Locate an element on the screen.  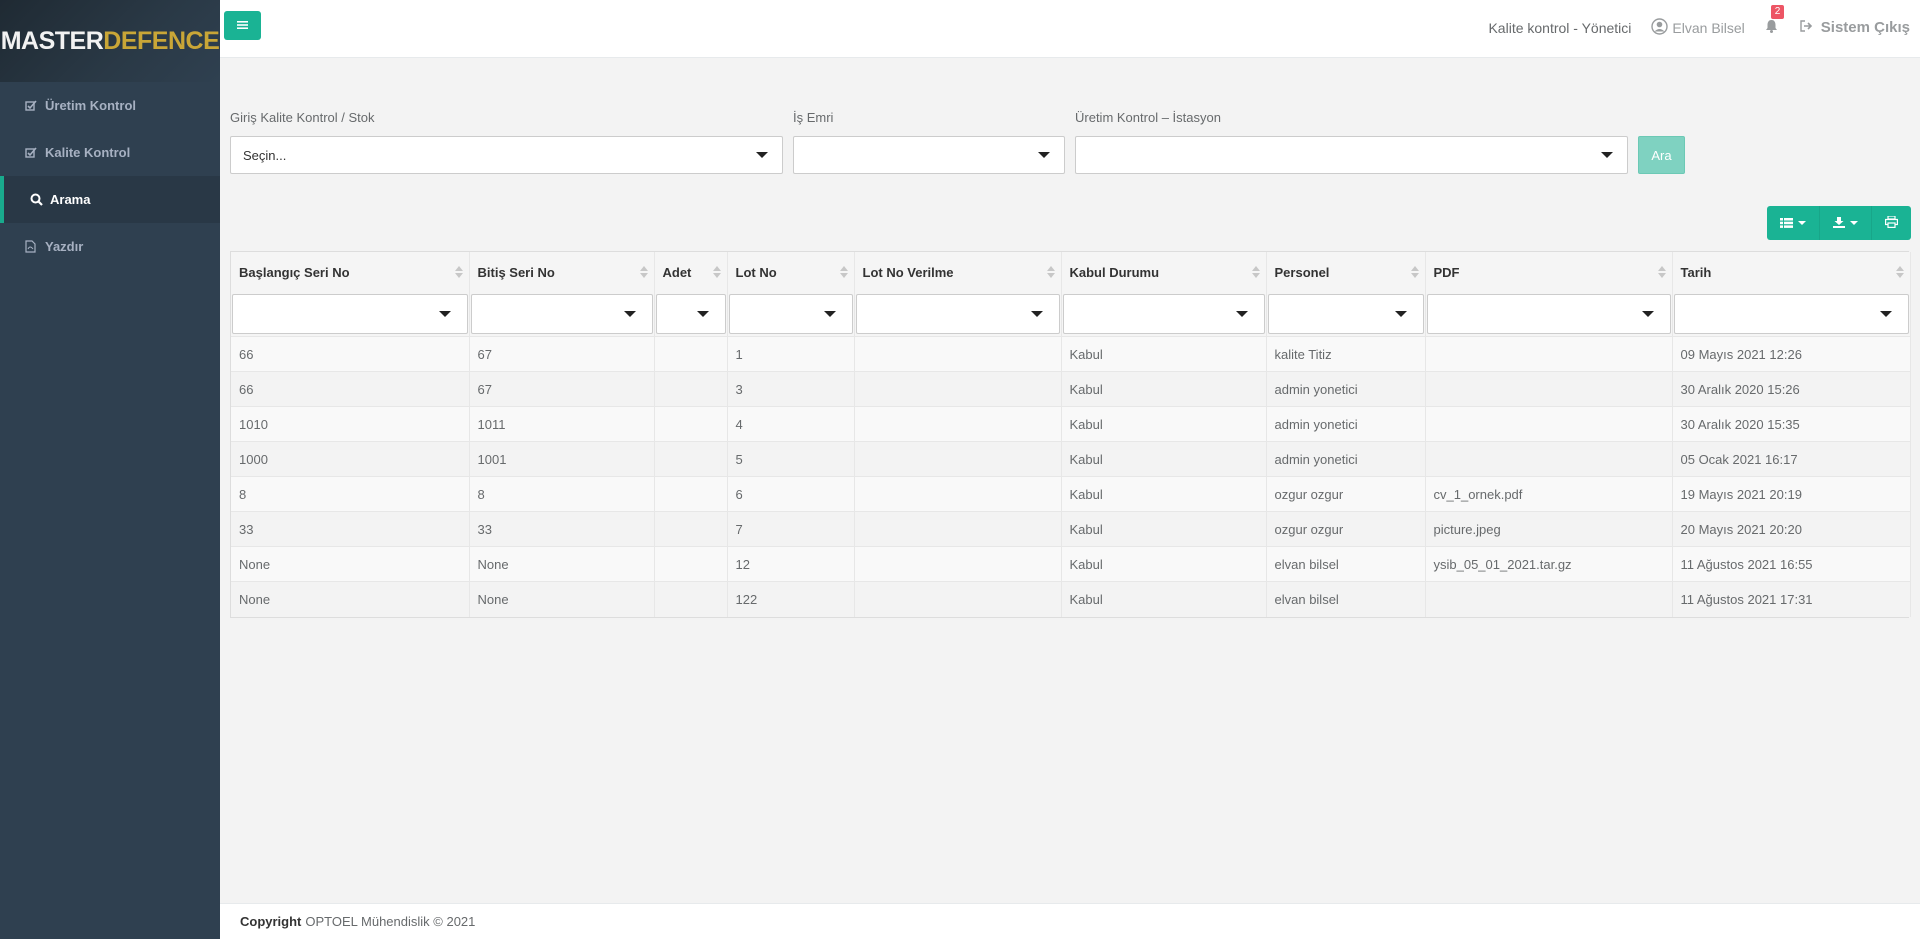
table-cell: 30 Aralık 2020 15:35 is located at coordinates (1791, 424).